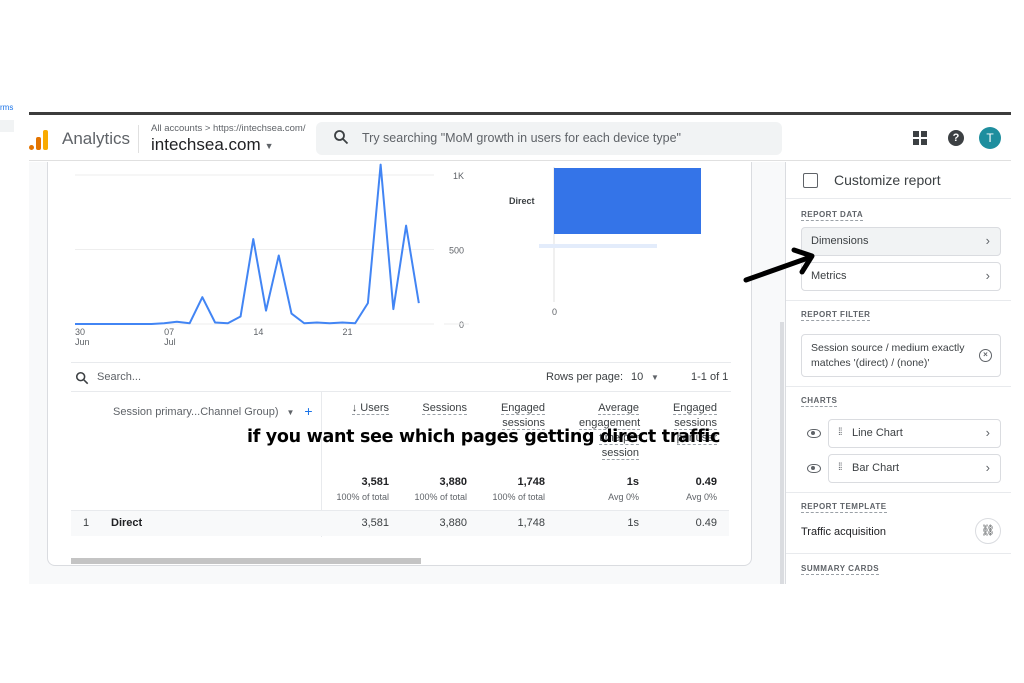 This screenshot has width=1024, height=683. Describe the element at coordinates (632, 482) in the screenshot. I see `total-avg-engagement: 1s` at that location.